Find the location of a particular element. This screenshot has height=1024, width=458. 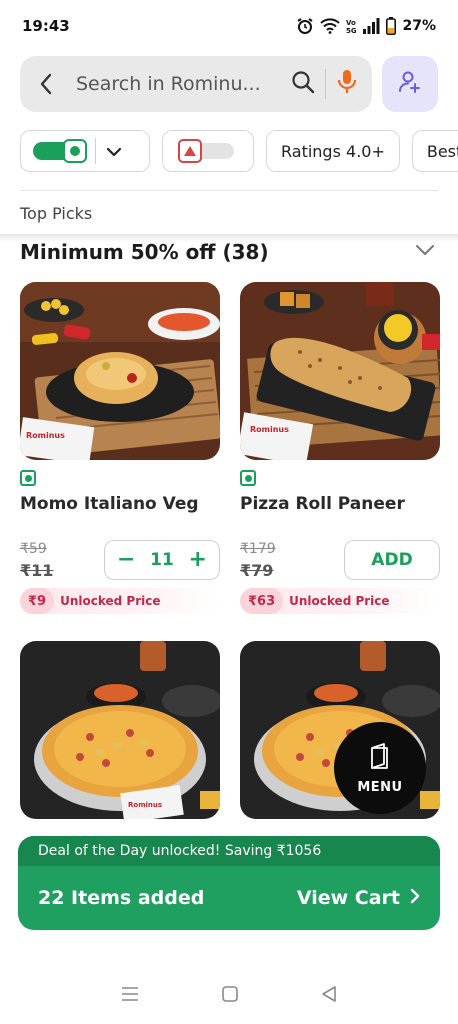

filter-chips: Ratings 4.0+ Bestse is located at coordinates (239, 151).